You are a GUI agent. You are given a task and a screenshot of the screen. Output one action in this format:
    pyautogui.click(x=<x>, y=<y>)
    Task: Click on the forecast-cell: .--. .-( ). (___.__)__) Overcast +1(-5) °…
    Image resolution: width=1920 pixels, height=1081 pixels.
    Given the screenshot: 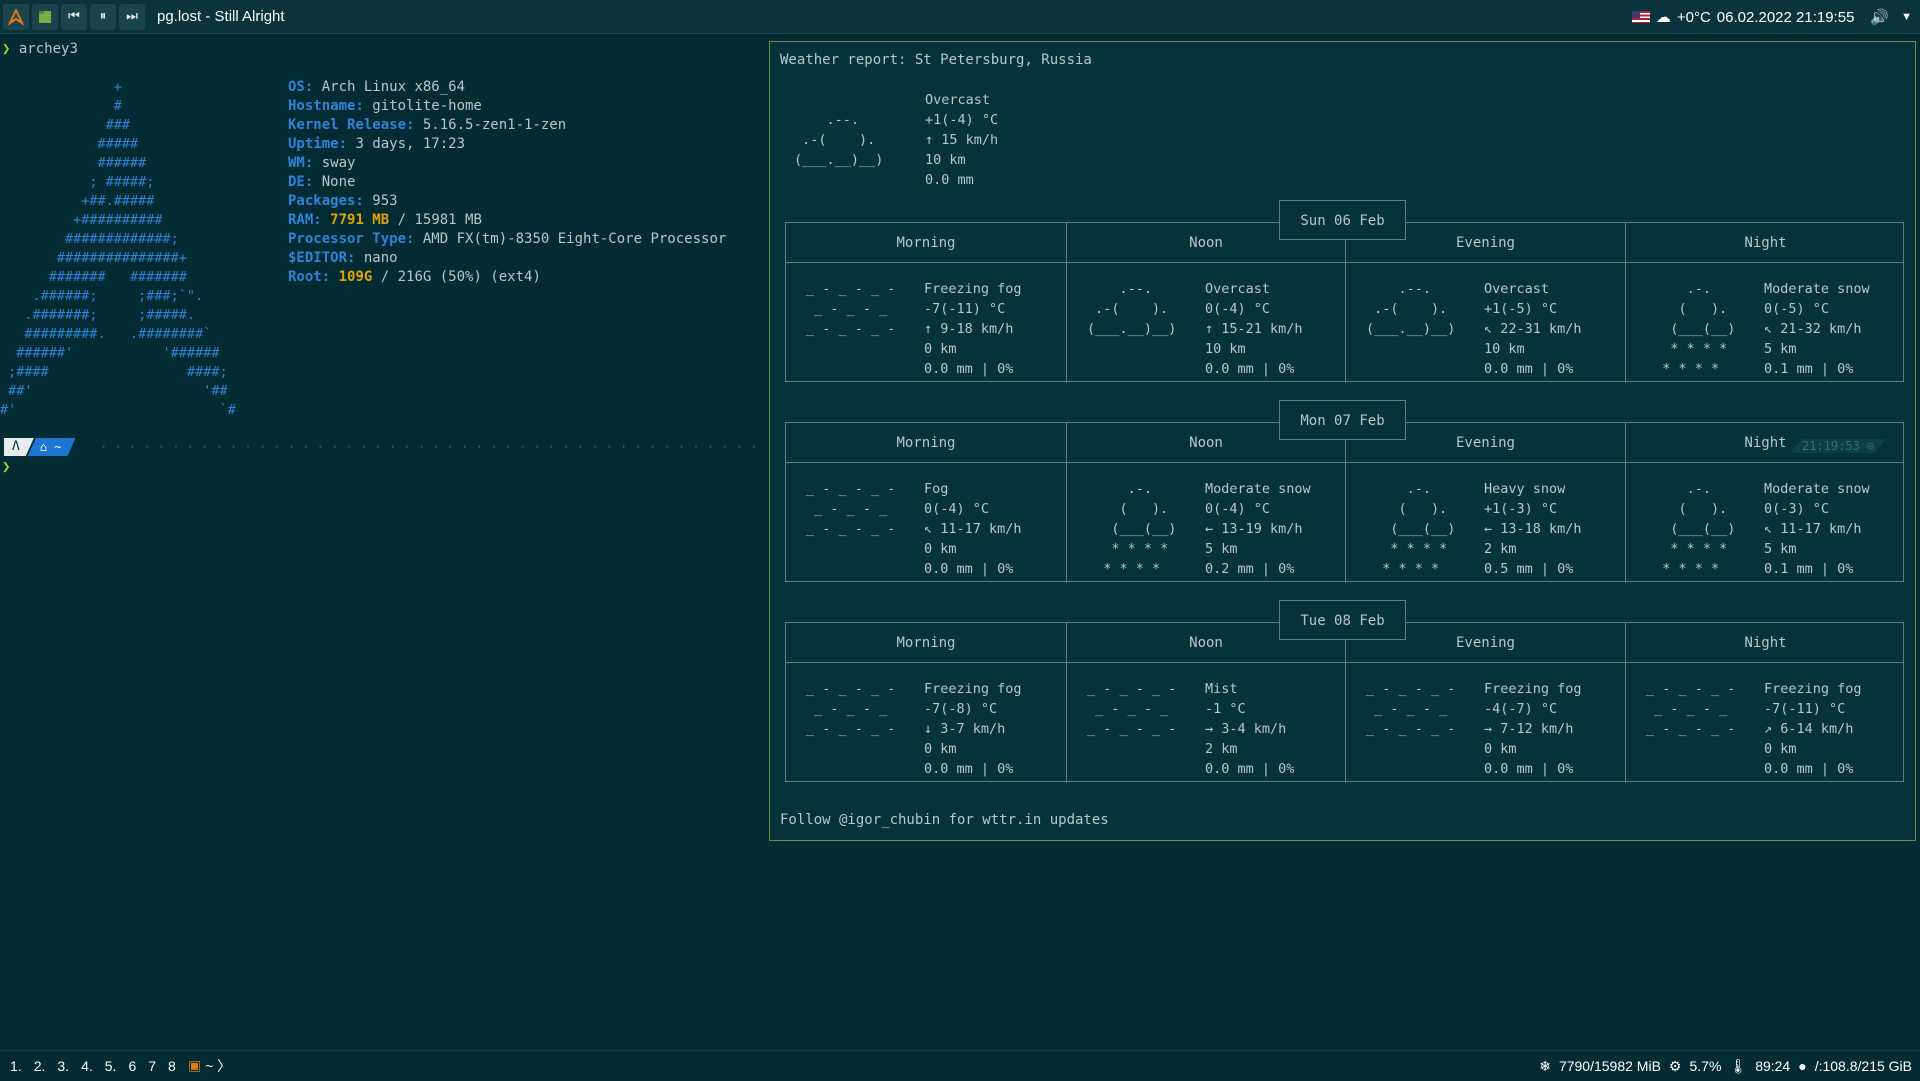 What is the action you would take?
    pyautogui.click(x=1485, y=323)
    